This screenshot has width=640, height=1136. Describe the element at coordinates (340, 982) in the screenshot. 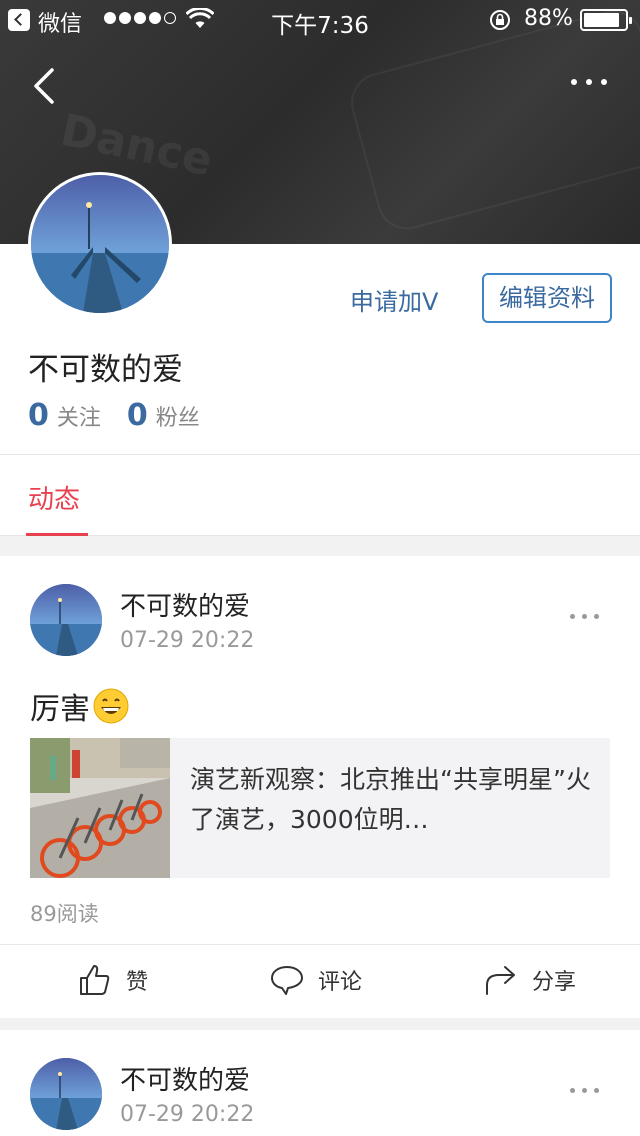

I see `comment-label: 评论` at that location.